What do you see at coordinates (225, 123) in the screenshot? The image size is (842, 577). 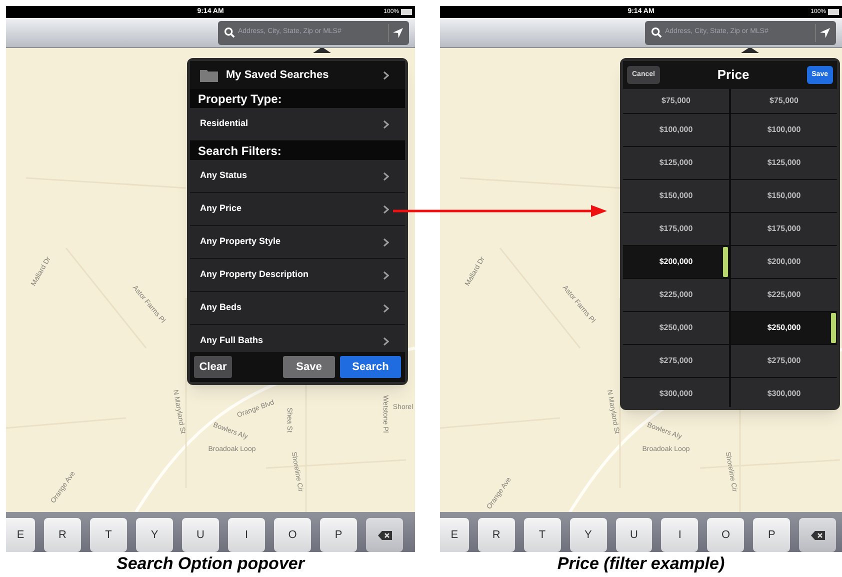 I see `row-label: Residential` at bounding box center [225, 123].